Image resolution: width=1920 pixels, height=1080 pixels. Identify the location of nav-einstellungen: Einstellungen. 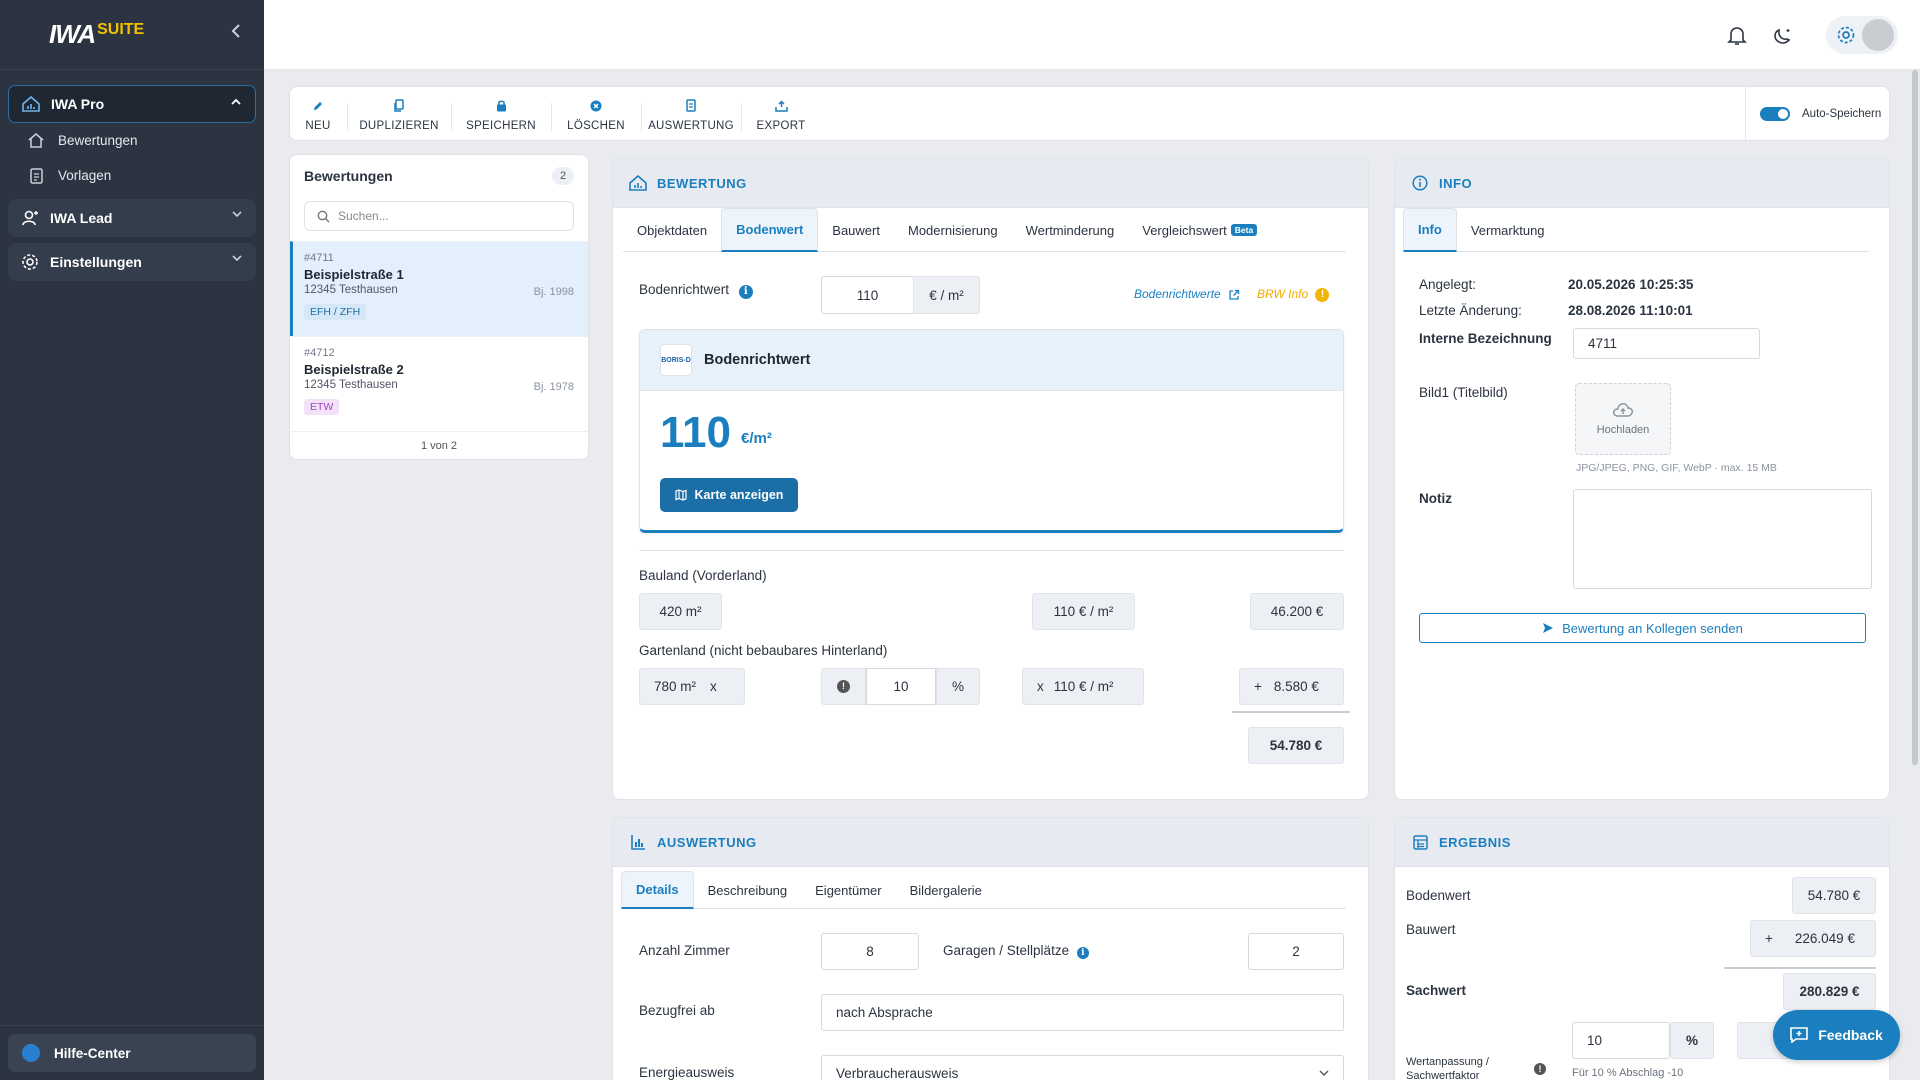
(132, 262).